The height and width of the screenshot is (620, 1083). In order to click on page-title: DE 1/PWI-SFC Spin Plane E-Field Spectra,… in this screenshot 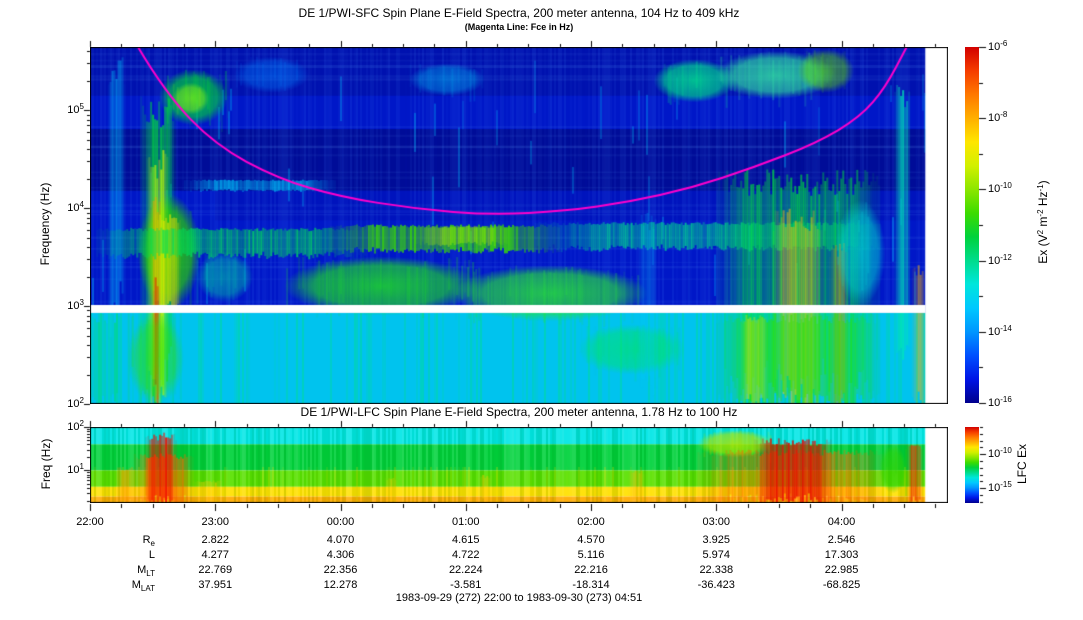, I will do `click(519, 13)`.